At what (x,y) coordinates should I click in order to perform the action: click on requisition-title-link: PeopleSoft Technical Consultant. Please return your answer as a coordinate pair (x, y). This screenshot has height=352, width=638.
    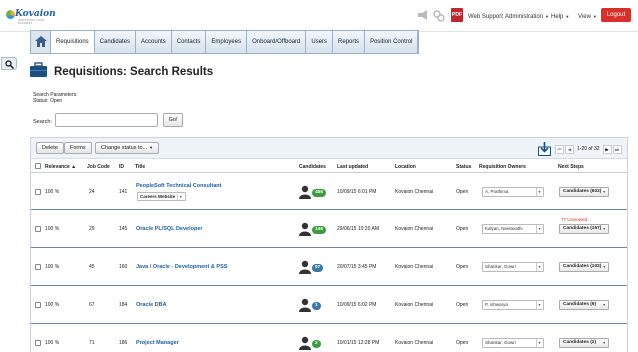
    Looking at the image, I should click on (178, 186).